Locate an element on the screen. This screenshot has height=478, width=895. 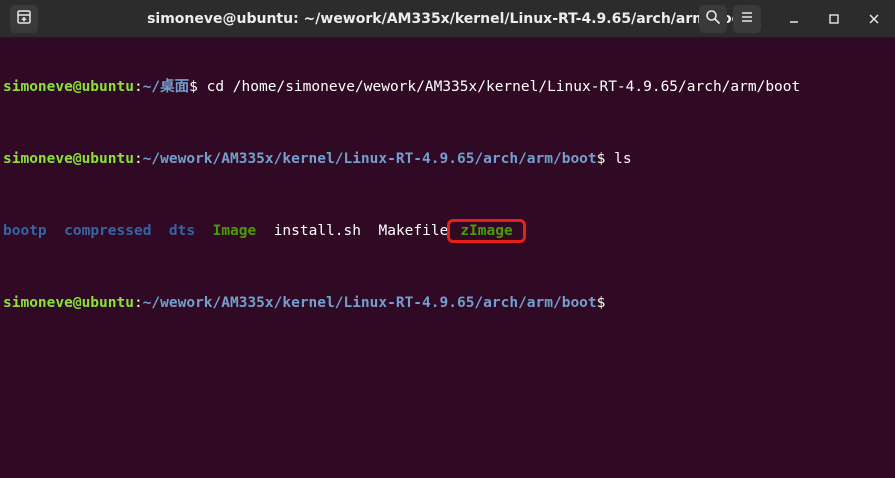
search-icon is located at coordinates (713, 19).